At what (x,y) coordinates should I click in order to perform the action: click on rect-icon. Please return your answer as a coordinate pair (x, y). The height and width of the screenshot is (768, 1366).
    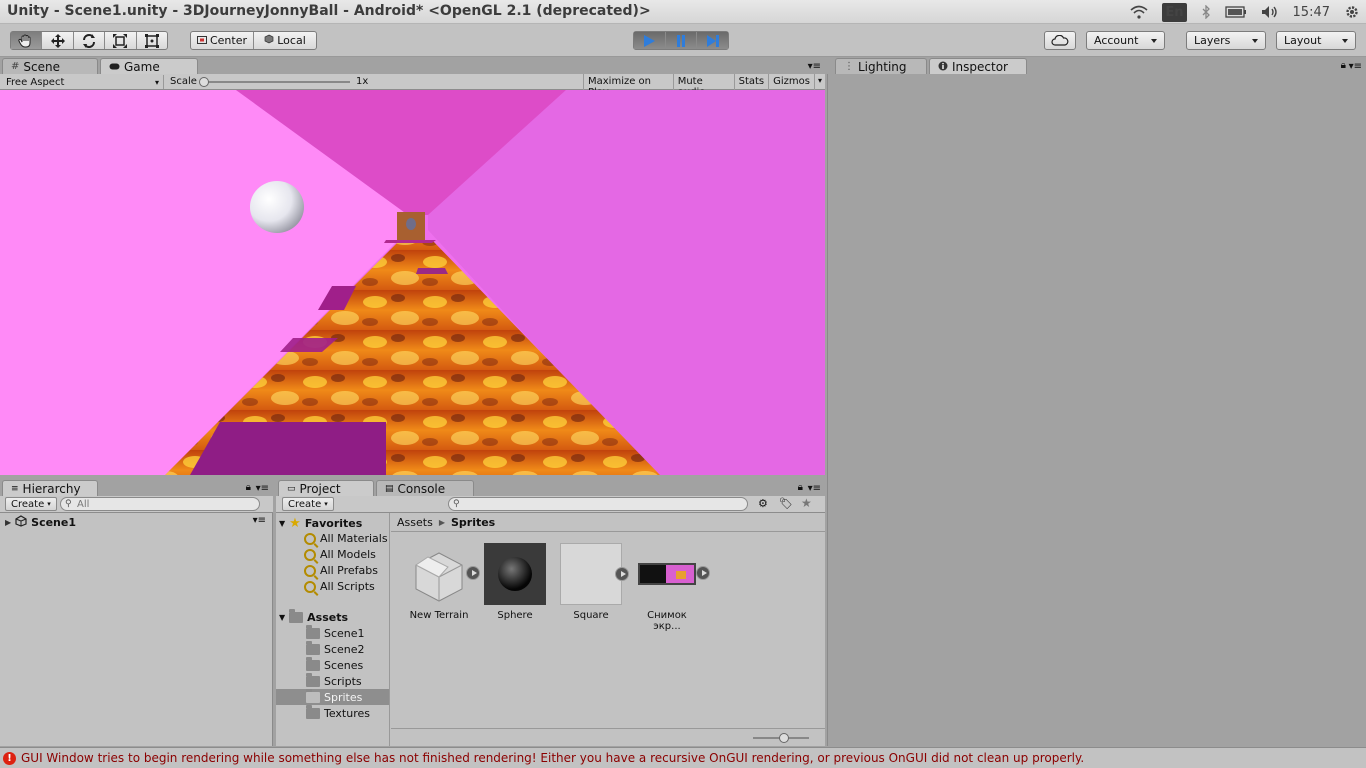
    Looking at the image, I should click on (152, 40).